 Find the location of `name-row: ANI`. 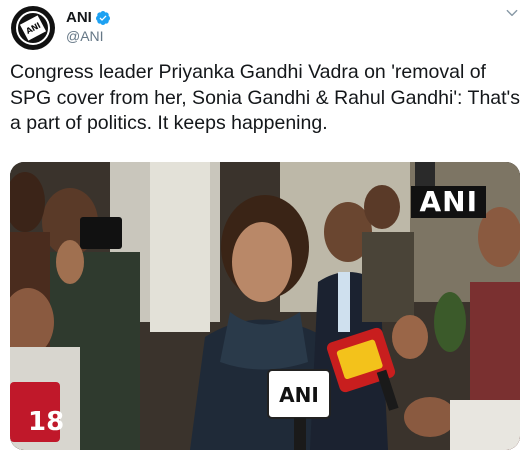

name-row: ANI is located at coordinates (88, 17).